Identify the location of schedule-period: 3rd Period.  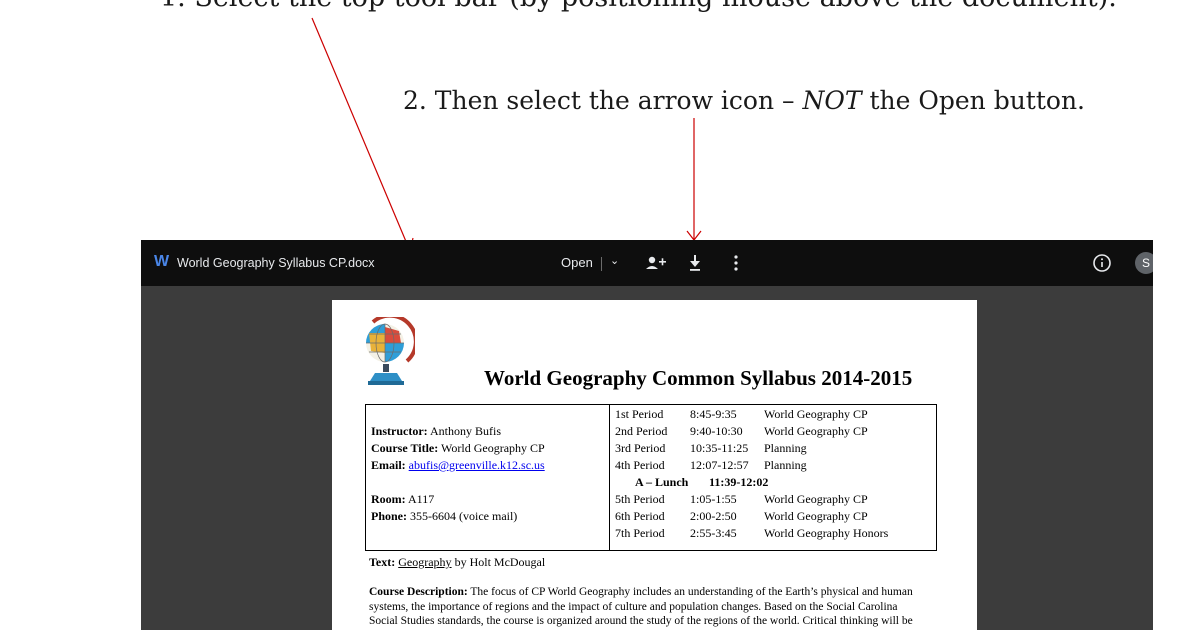
(640, 448).